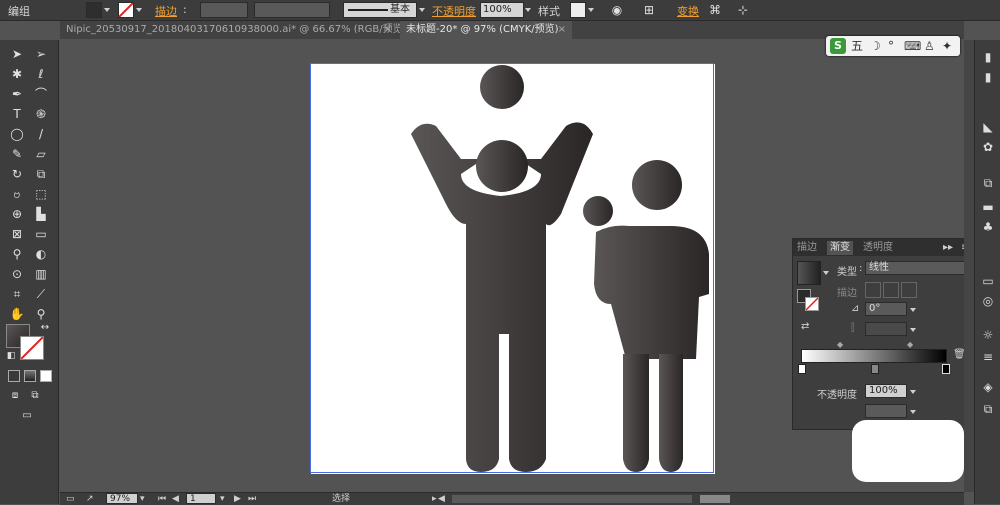 This screenshot has height=505, width=1000. I want to click on swatches-icon: ◣, so click(988, 127).